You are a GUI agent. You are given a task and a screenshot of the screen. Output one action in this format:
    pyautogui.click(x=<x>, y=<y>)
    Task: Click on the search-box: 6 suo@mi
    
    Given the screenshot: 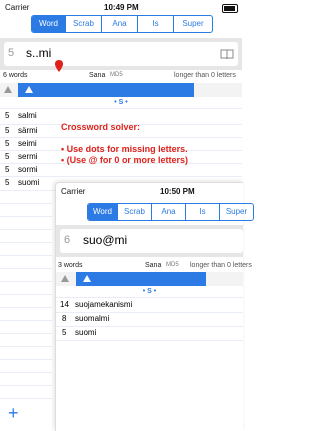 What is the action you would take?
    pyautogui.click(x=151, y=241)
    